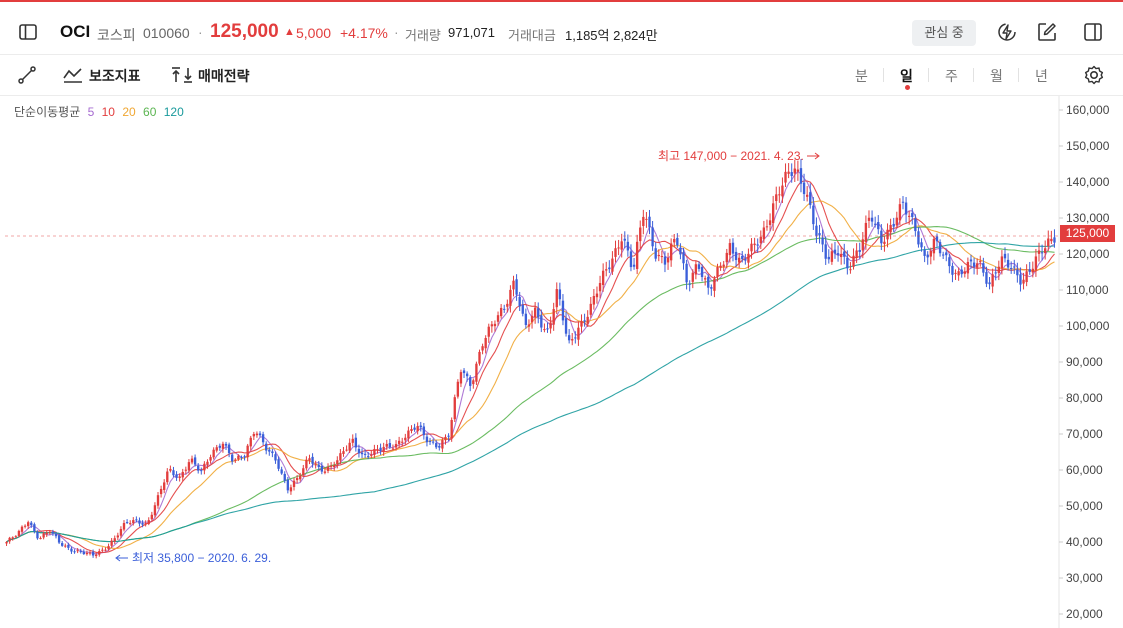 The width and height of the screenshot is (1123, 628). I want to click on y-tick-label: 100,000, so click(1088, 326).